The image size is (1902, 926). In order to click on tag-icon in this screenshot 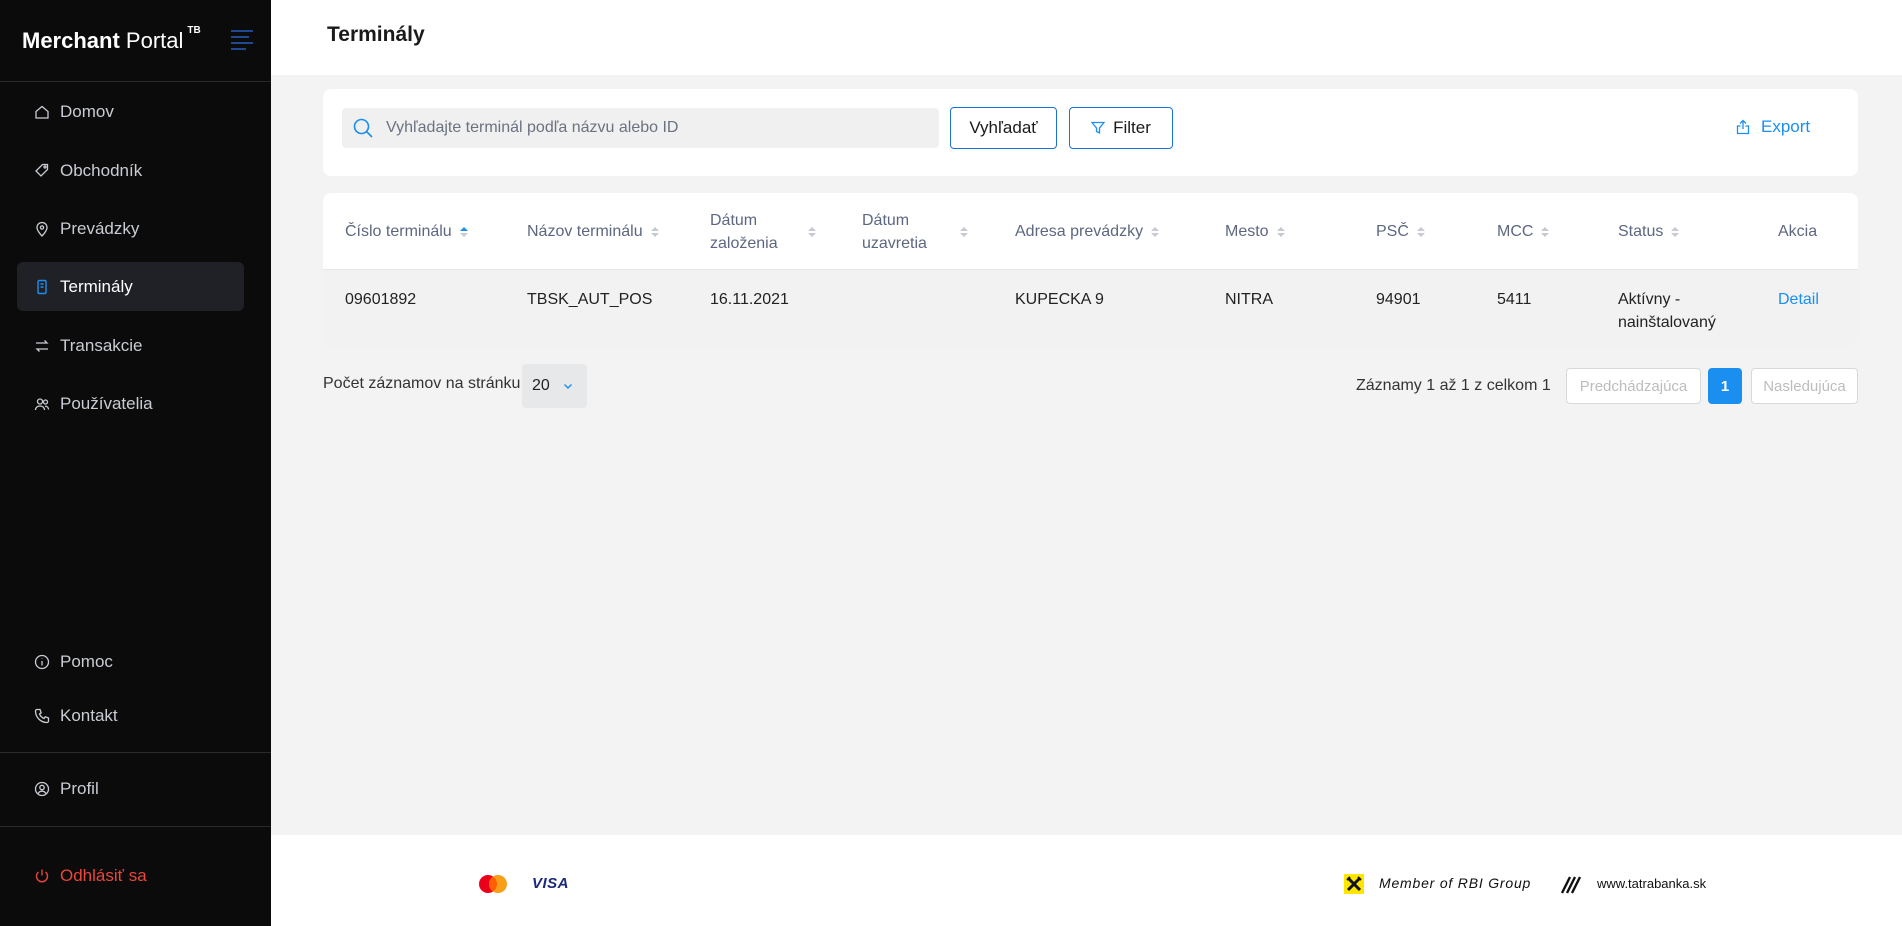, I will do `click(42, 171)`.